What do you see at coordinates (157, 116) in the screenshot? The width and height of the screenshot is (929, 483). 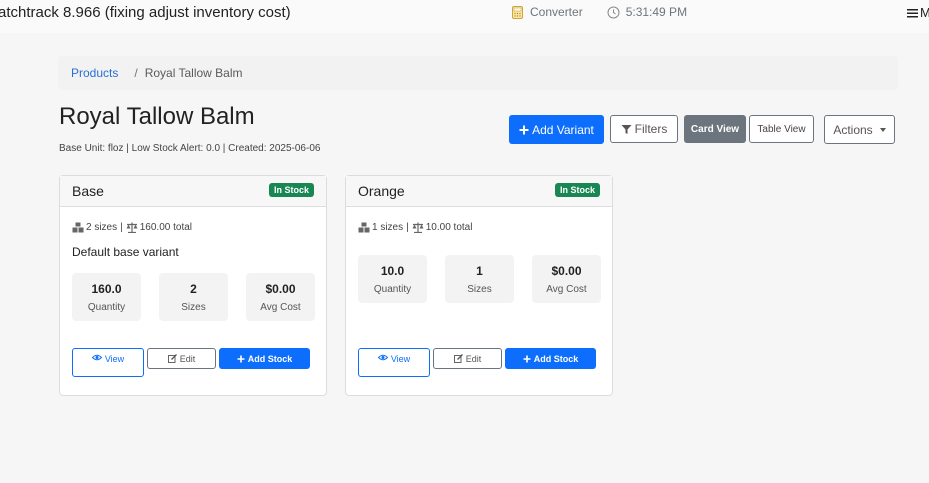 I see `page-title: Royal Tallow Balm` at bounding box center [157, 116].